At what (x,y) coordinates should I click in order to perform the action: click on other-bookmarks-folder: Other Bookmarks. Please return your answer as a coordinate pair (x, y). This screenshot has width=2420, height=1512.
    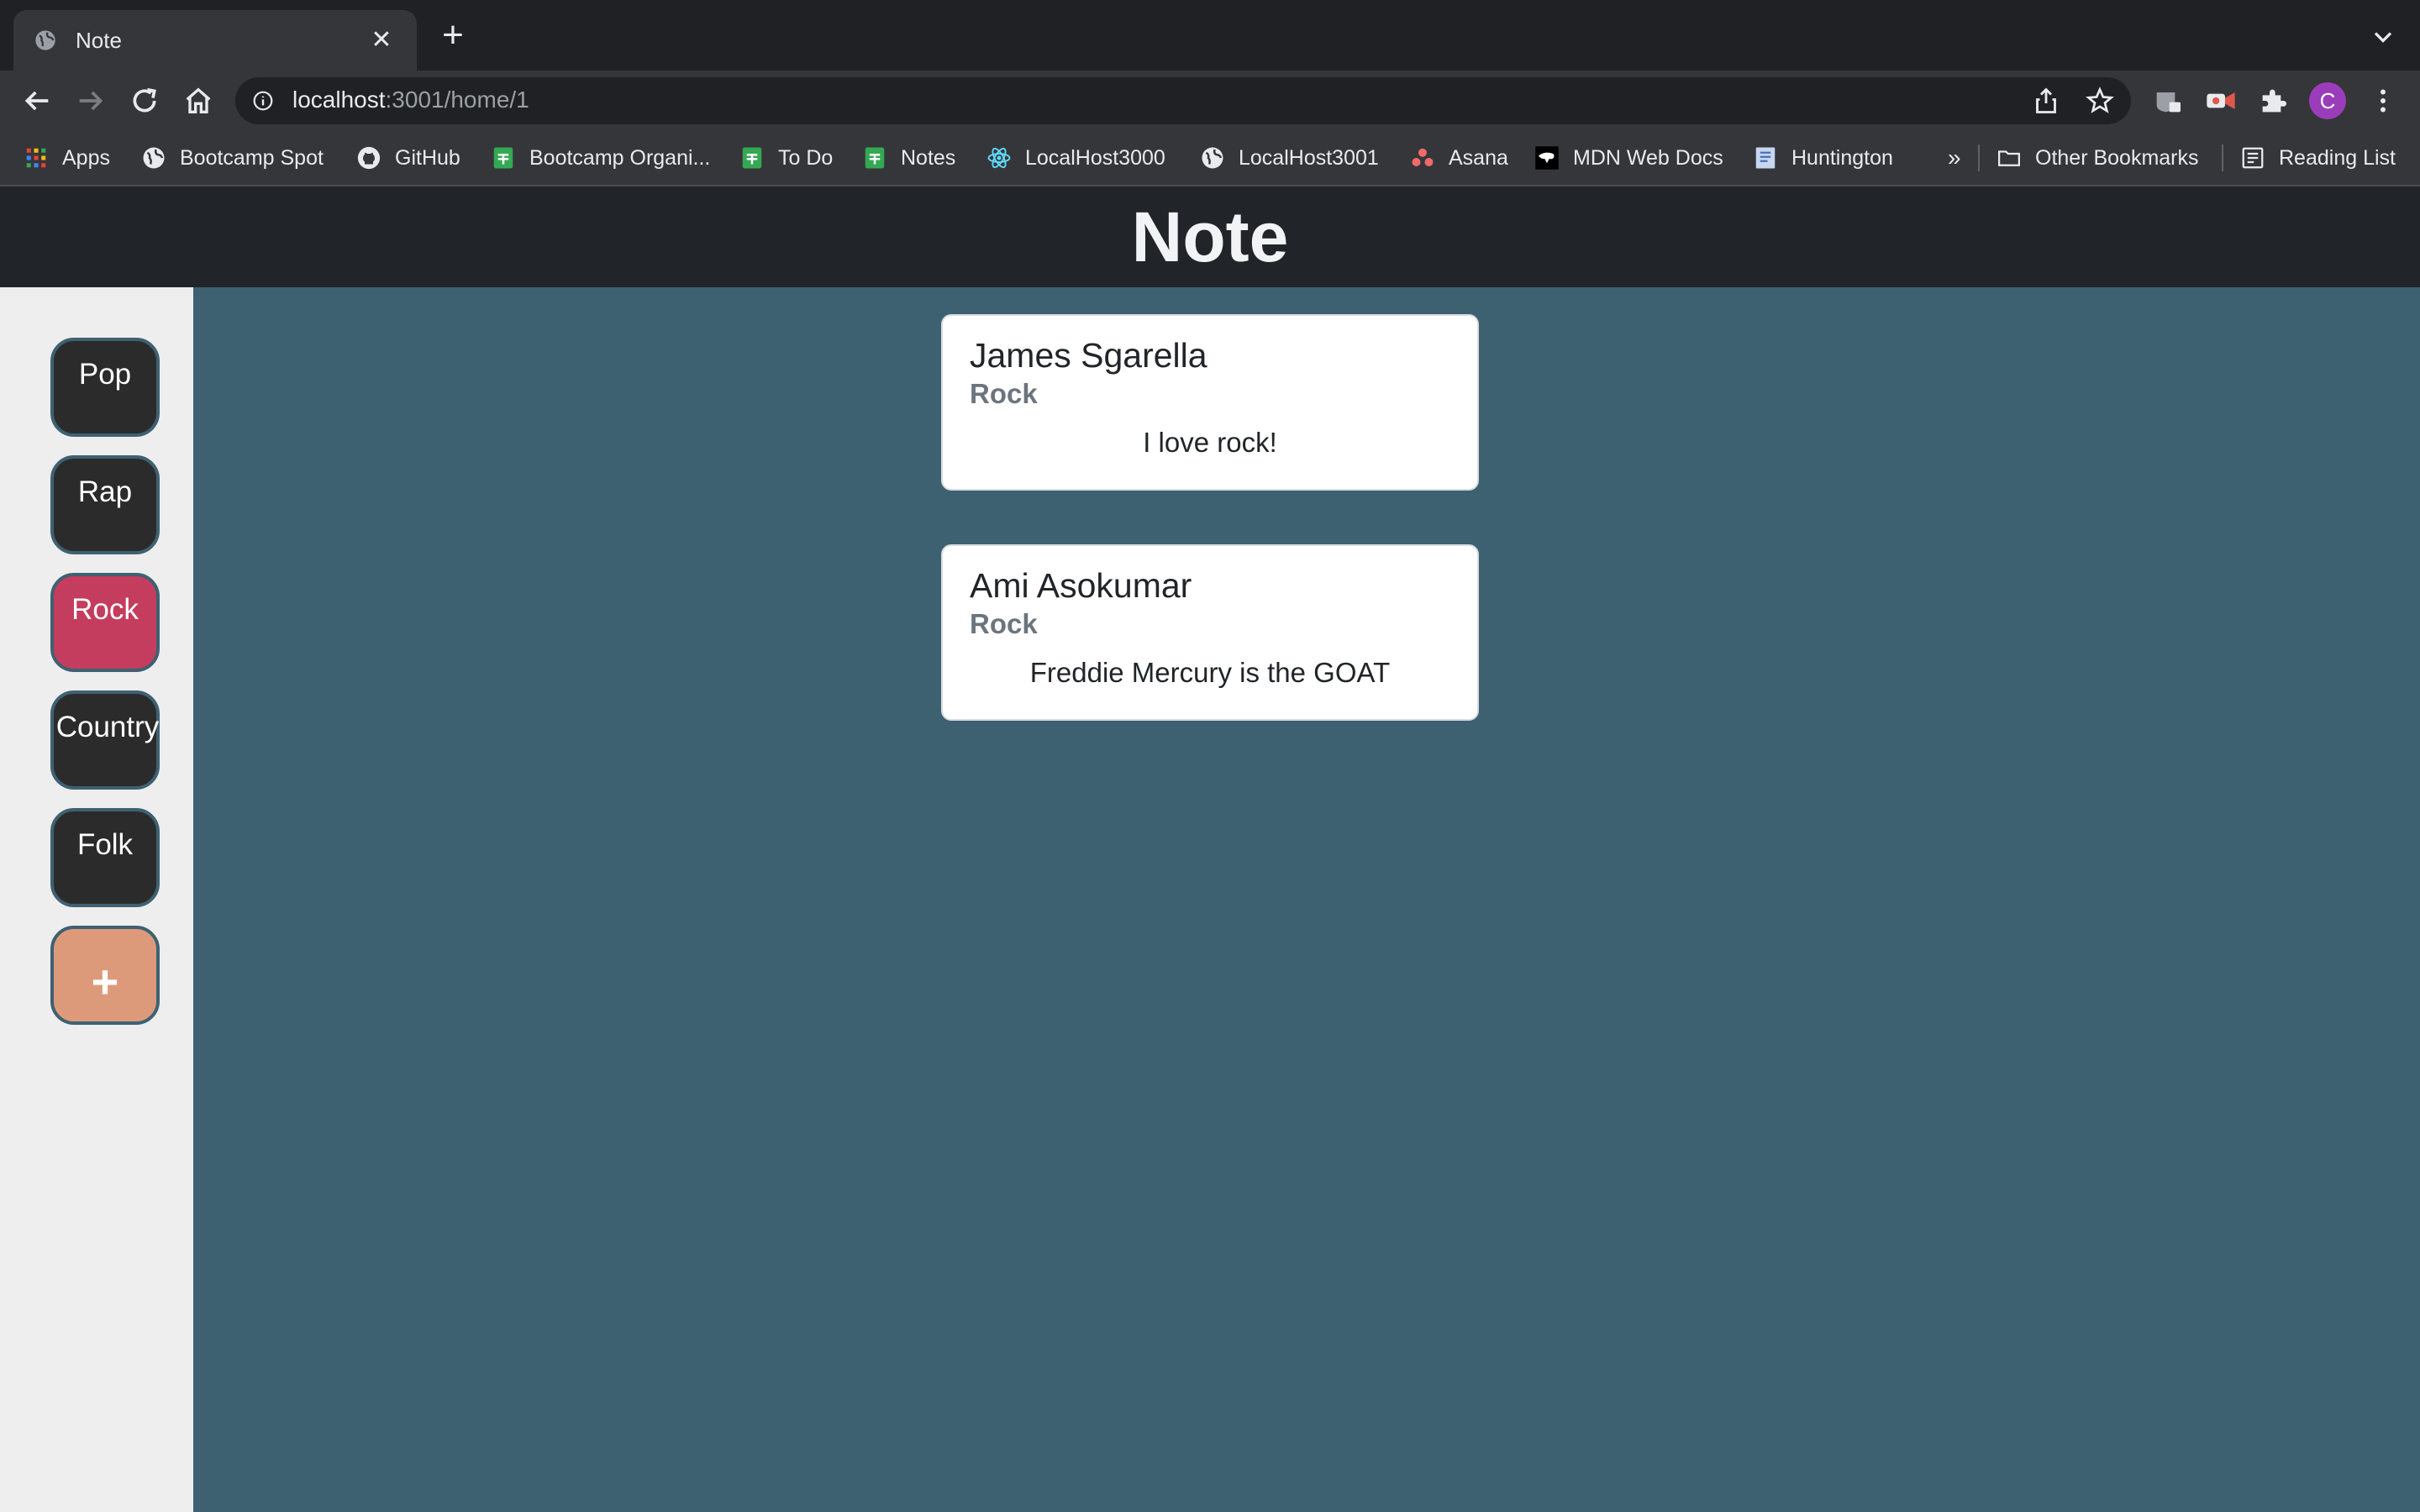
    Looking at the image, I should click on (2097, 158).